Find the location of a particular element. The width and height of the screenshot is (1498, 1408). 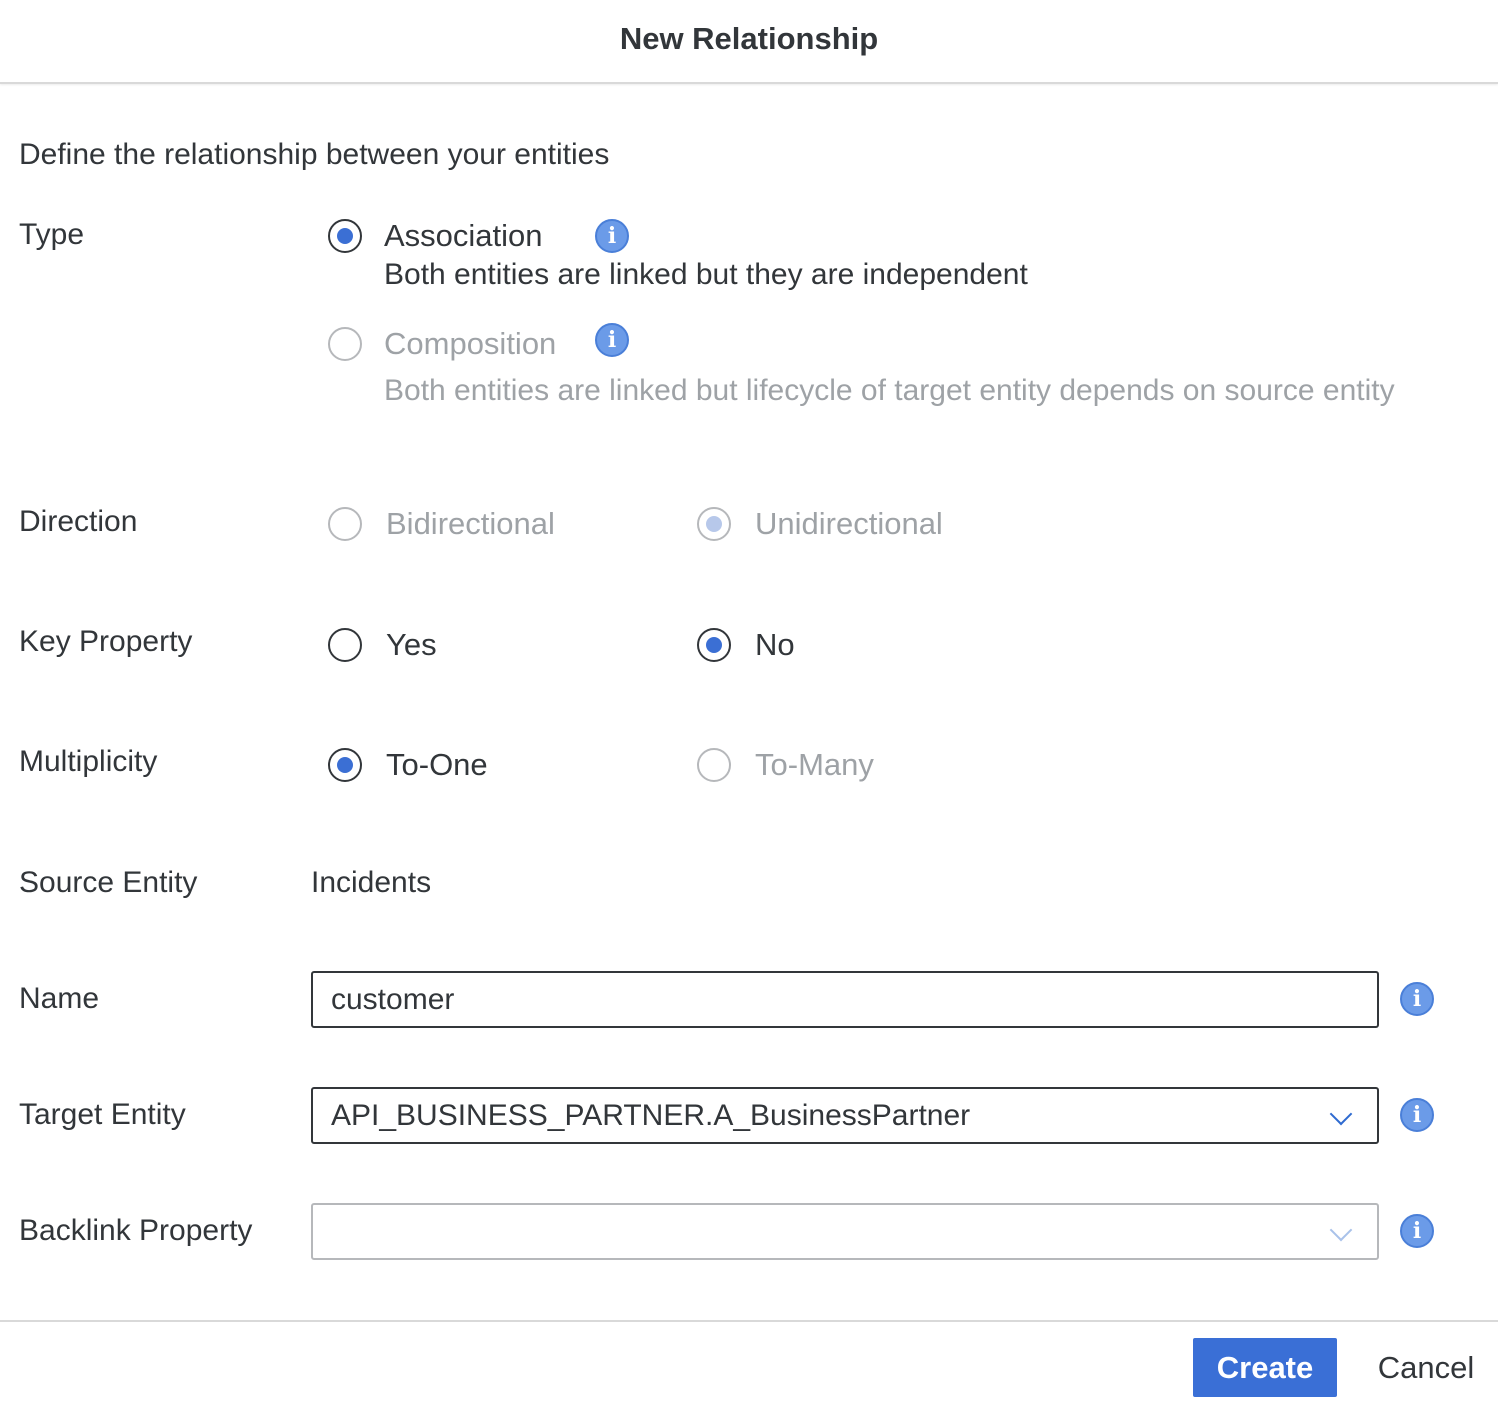

radio-to-one is located at coordinates (345, 765).